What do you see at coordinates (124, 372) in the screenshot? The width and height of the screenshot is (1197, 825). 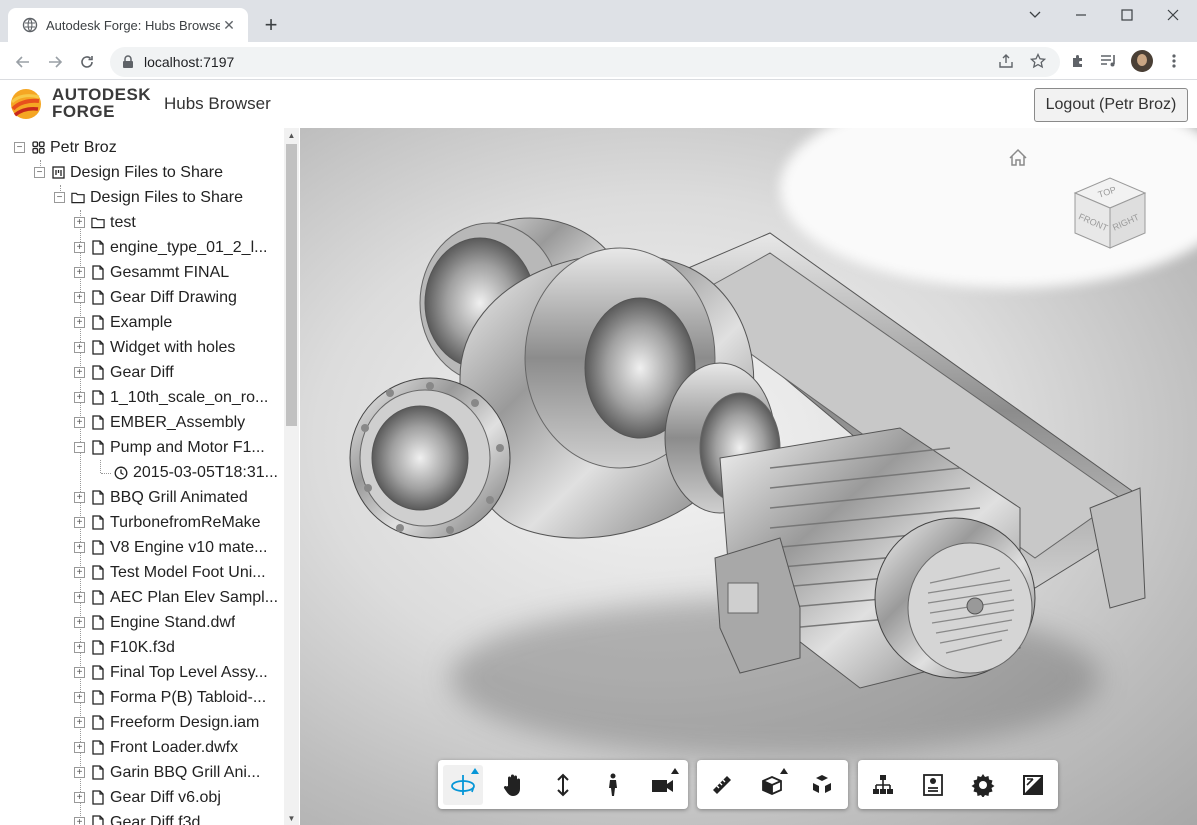 I see `tree-node-item: + Gear Diff` at bounding box center [124, 372].